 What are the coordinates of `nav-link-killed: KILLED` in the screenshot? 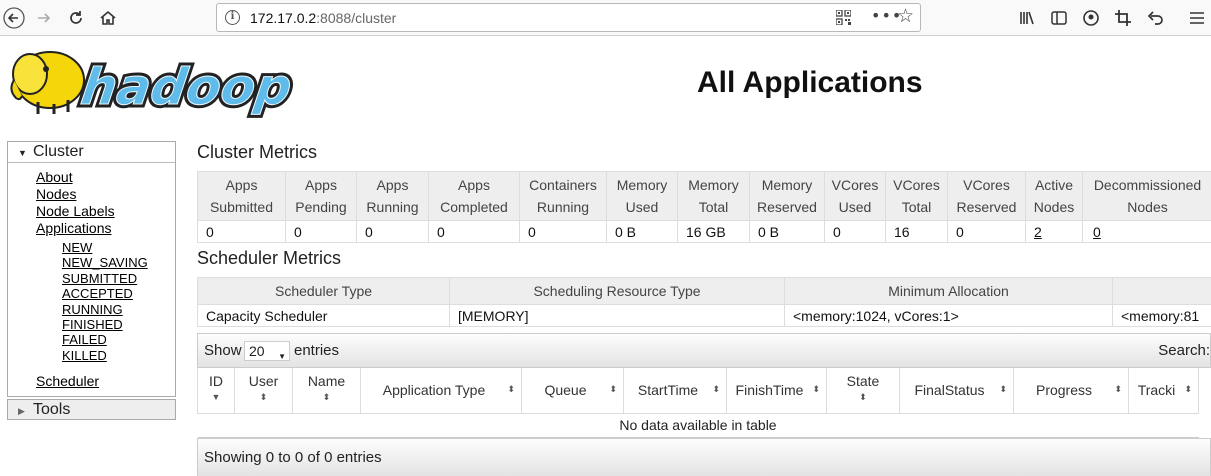 It's located at (118, 355).